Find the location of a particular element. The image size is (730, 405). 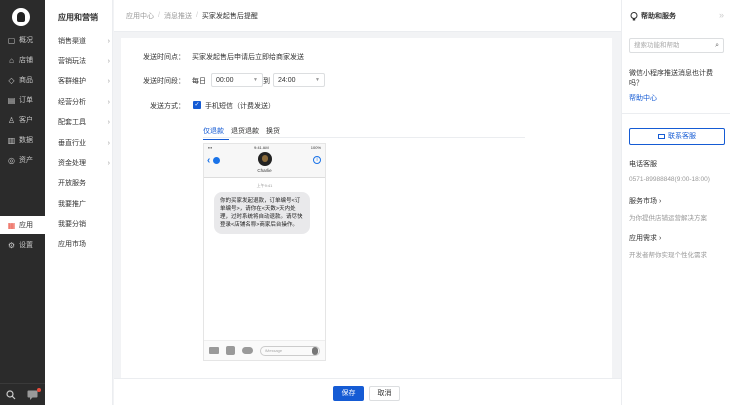

breadcrumb-app-center: 应用中心 is located at coordinates (140, 16).